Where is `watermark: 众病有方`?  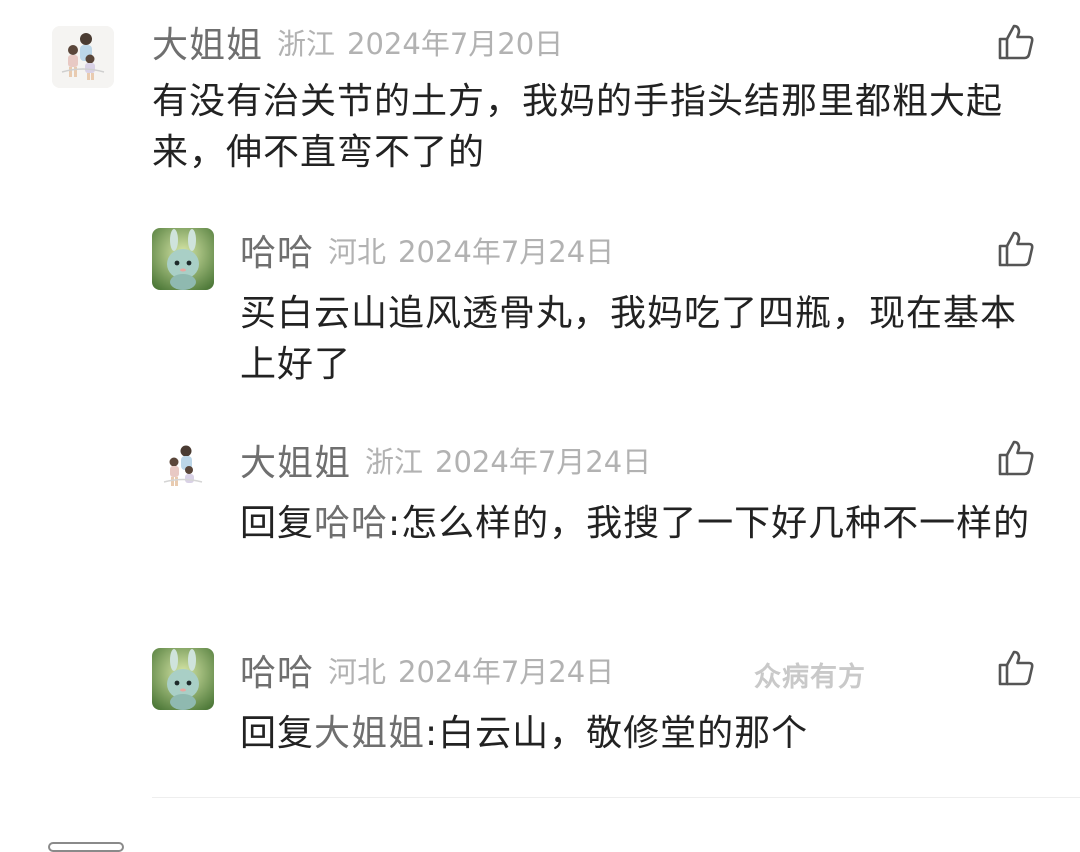 watermark: 众病有方 is located at coordinates (810, 677).